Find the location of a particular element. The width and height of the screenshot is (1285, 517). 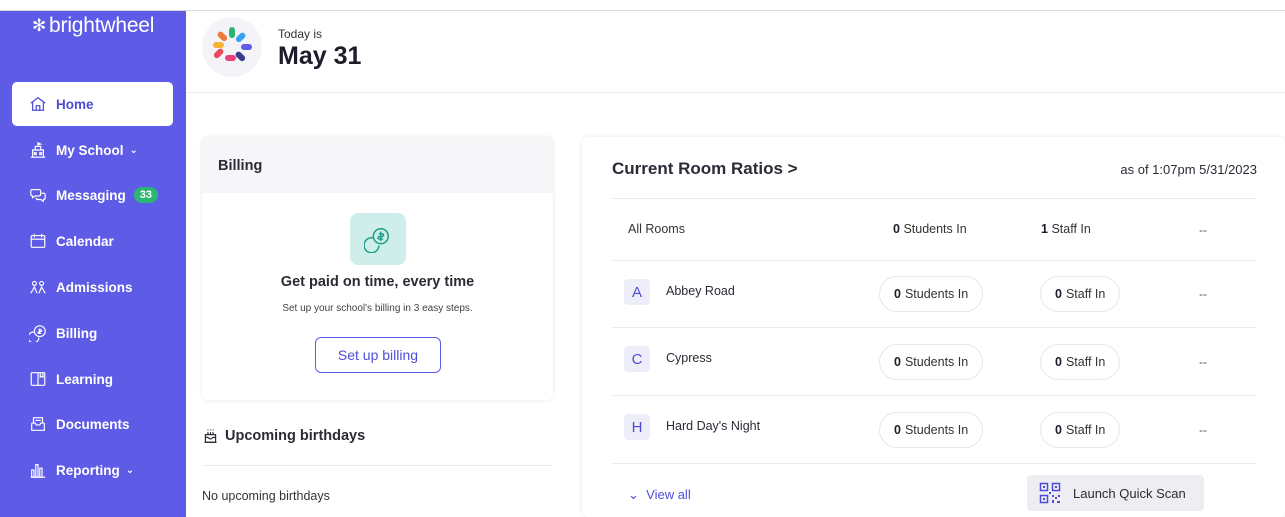

admissions-icon is located at coordinates (38, 287).